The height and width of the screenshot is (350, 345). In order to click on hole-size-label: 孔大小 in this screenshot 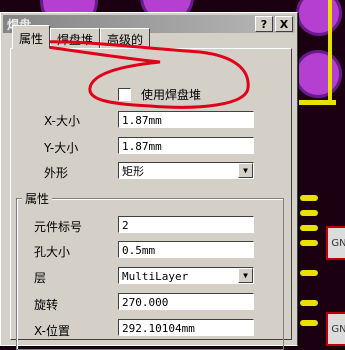, I will do `click(52, 252)`.